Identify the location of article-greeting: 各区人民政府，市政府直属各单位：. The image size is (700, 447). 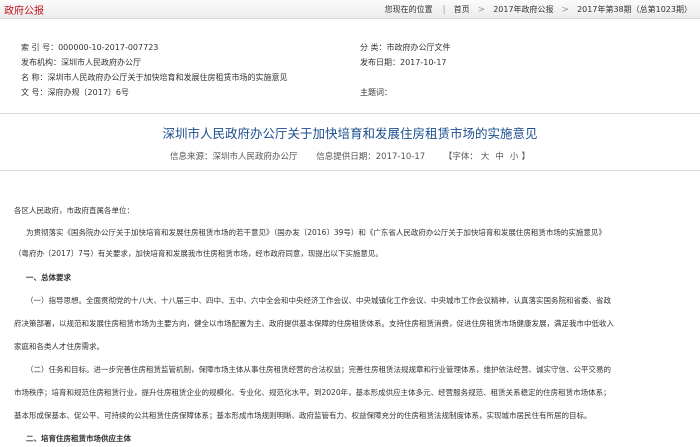
(74, 210).